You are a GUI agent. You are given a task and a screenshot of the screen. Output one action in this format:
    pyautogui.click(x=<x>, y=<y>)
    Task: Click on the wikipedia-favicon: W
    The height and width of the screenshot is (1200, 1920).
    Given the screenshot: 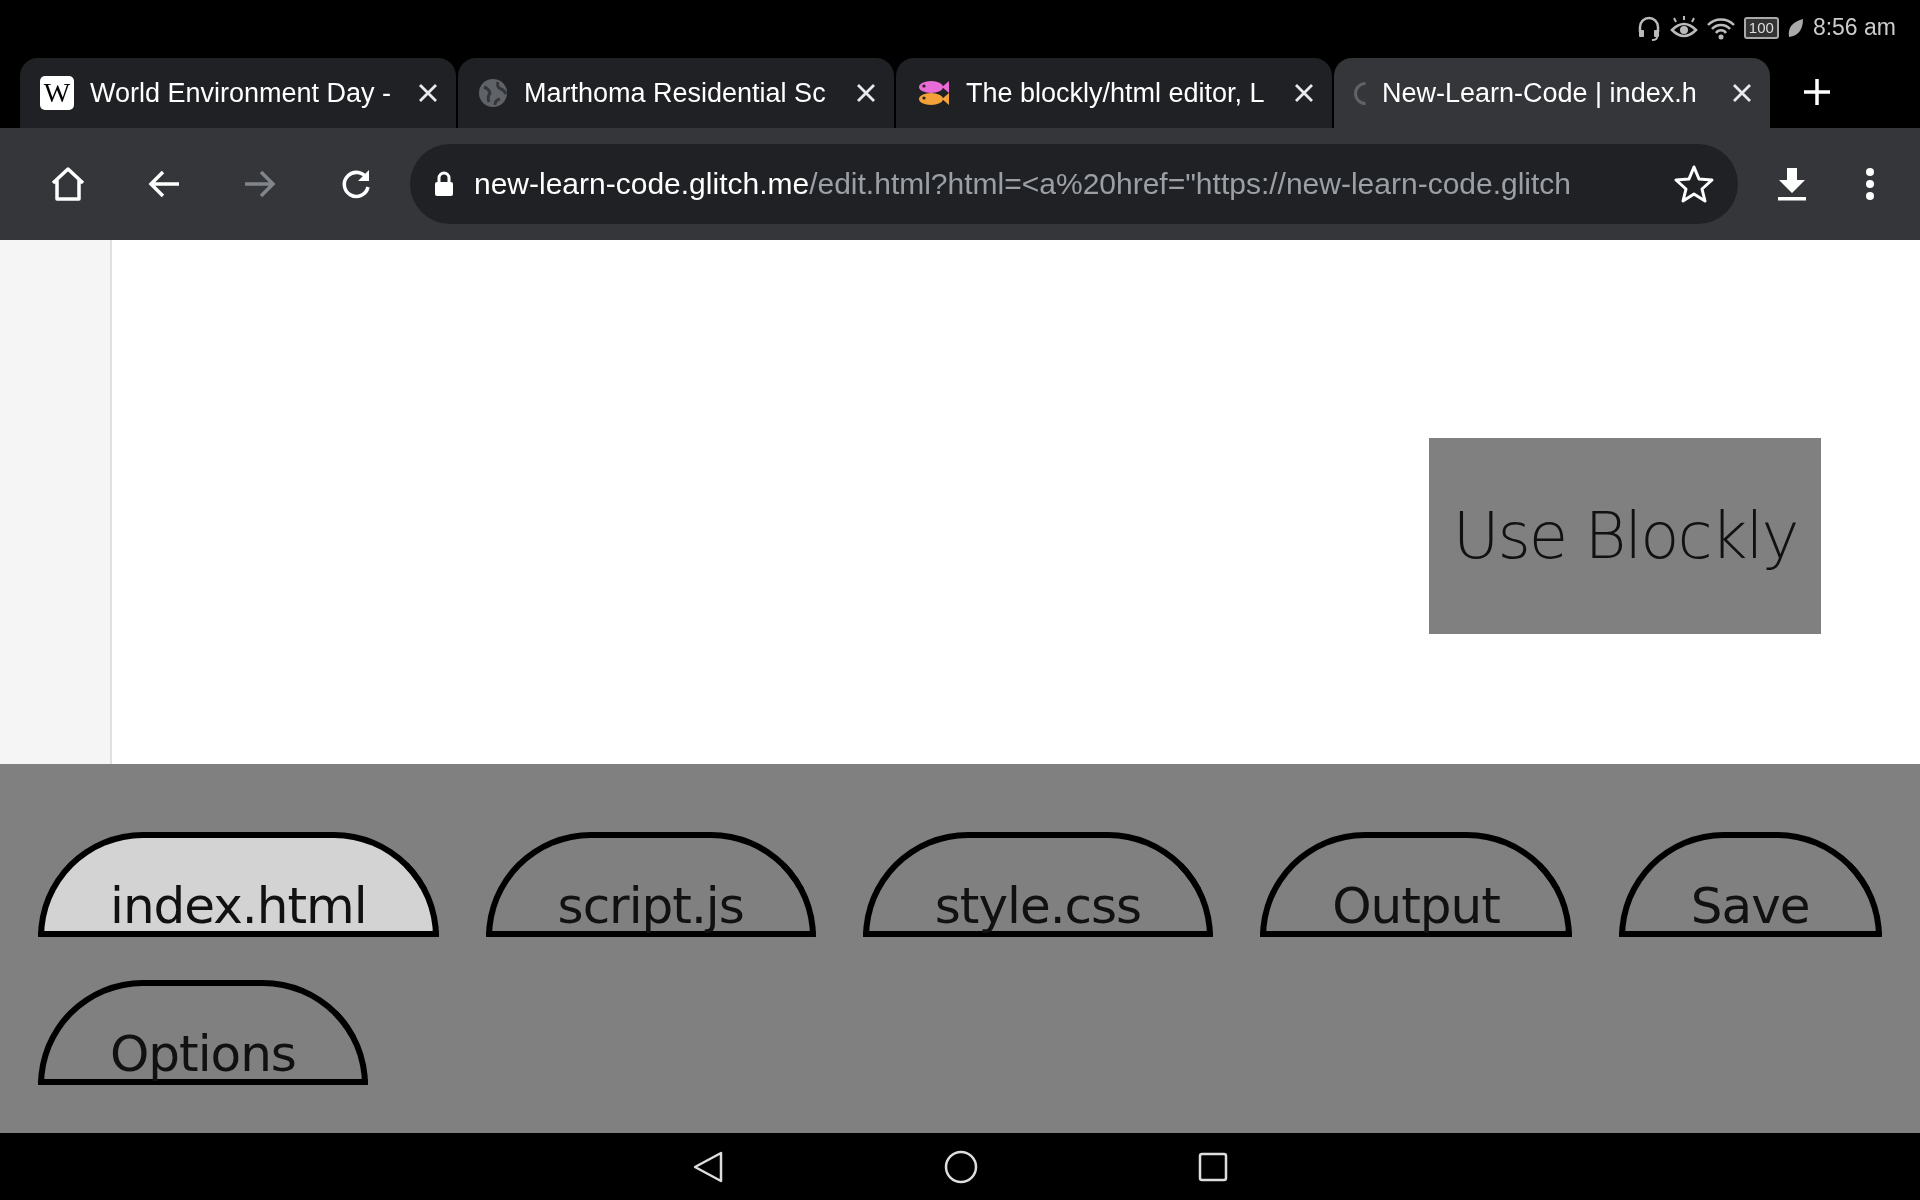 What is the action you would take?
    pyautogui.click(x=57, y=93)
    